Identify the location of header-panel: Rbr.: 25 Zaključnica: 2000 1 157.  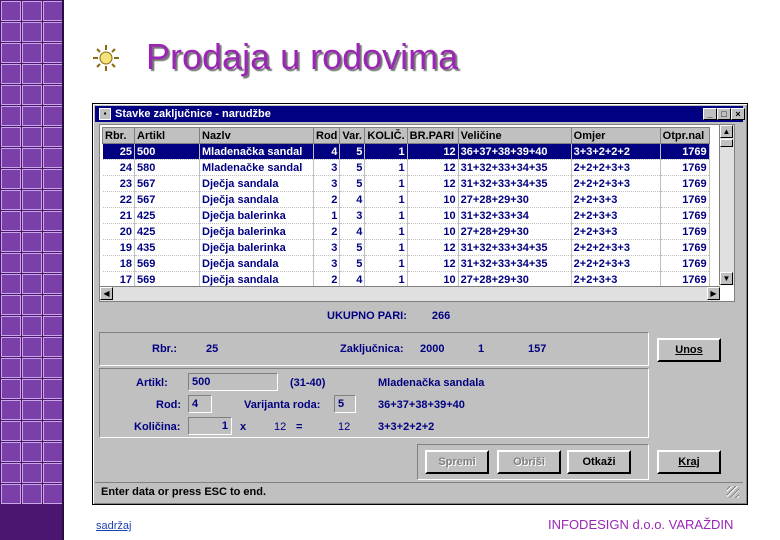
(374, 349).